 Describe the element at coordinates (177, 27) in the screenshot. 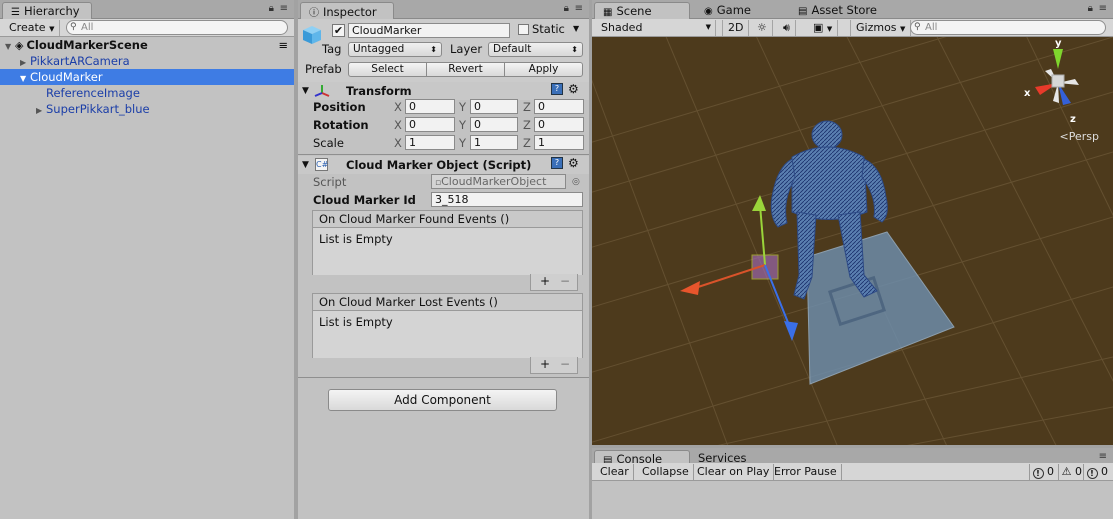

I see `hierarchy-search-input: ⚲ All` at that location.